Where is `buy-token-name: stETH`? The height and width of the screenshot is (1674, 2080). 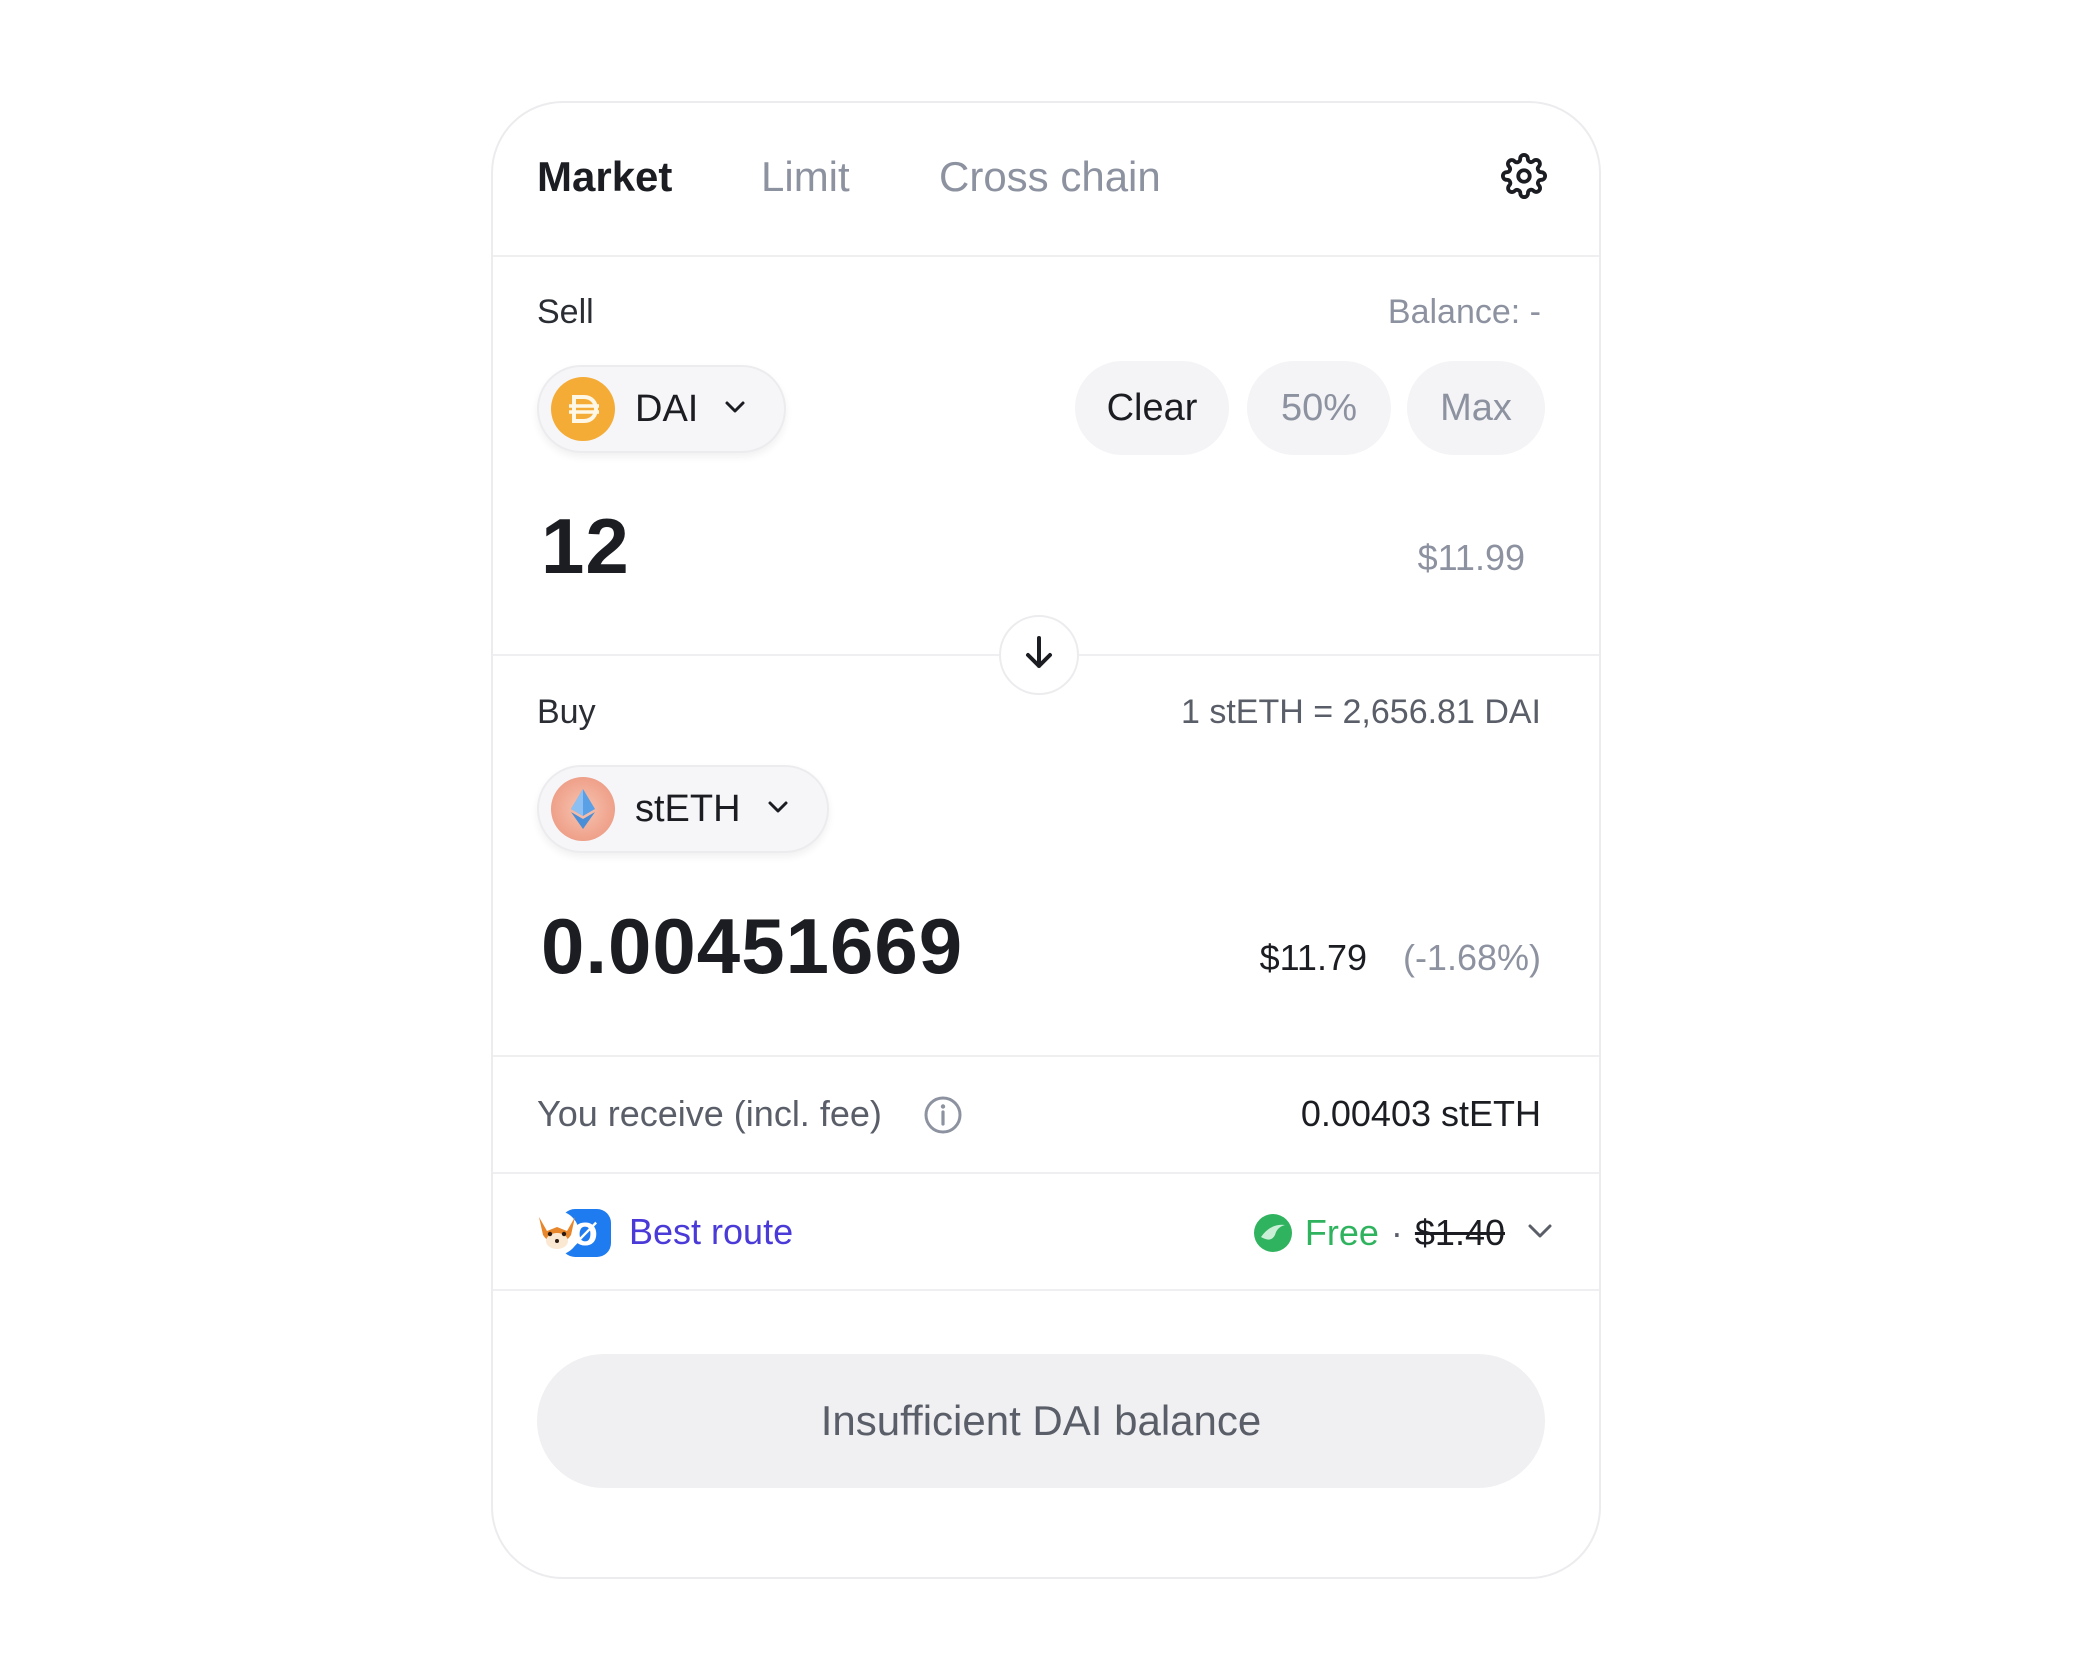 buy-token-name: stETH is located at coordinates (688, 808).